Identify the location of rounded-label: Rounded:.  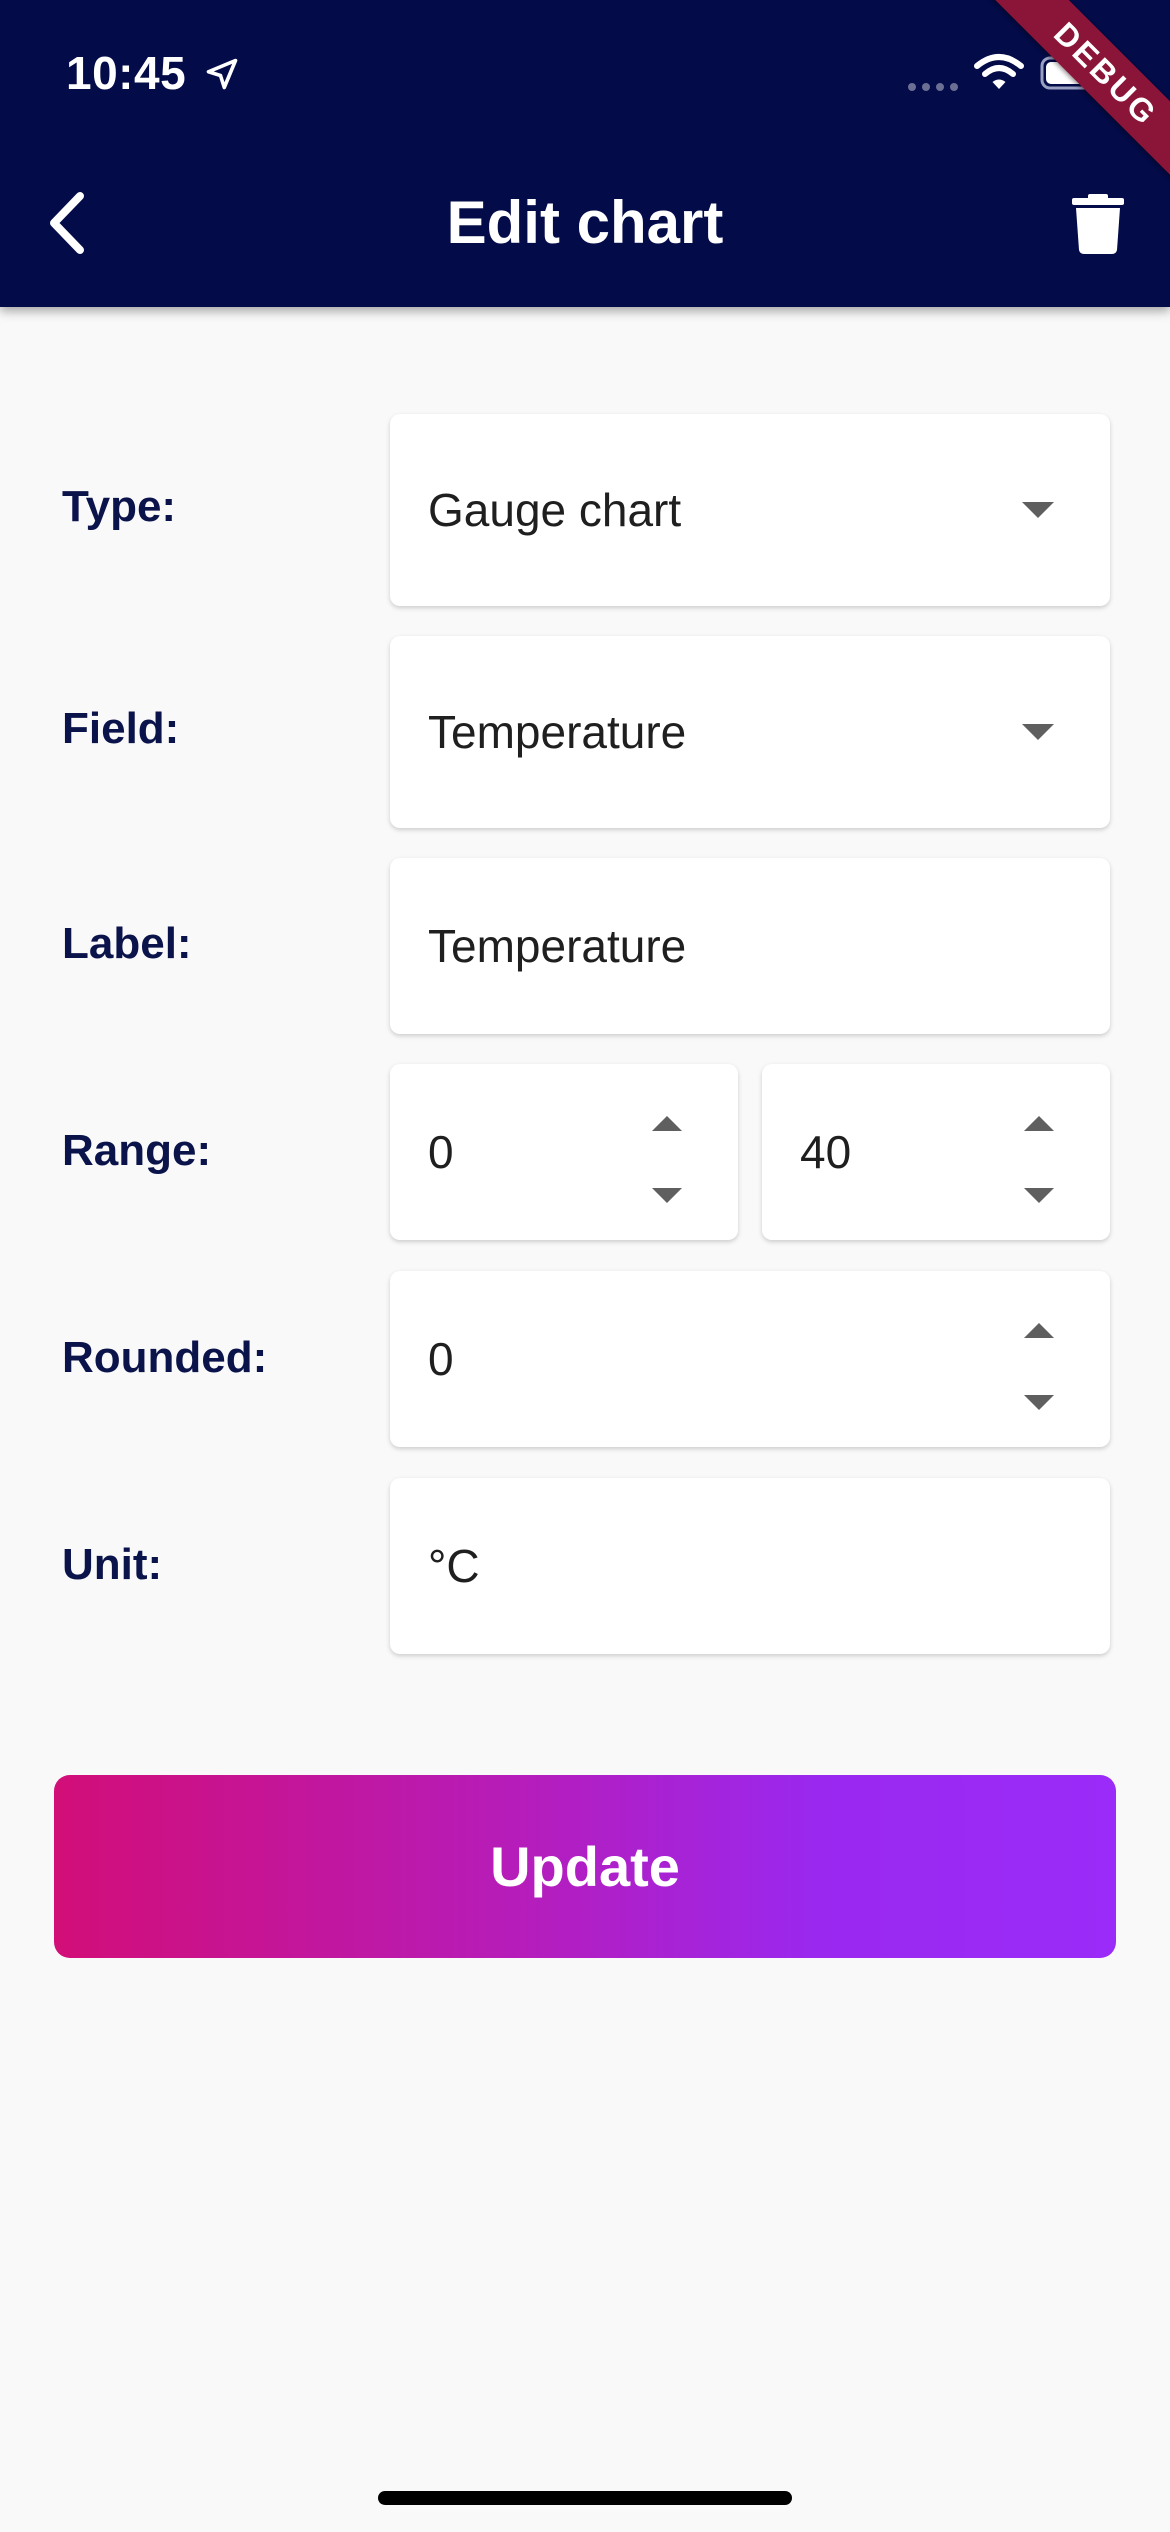
(165, 1357).